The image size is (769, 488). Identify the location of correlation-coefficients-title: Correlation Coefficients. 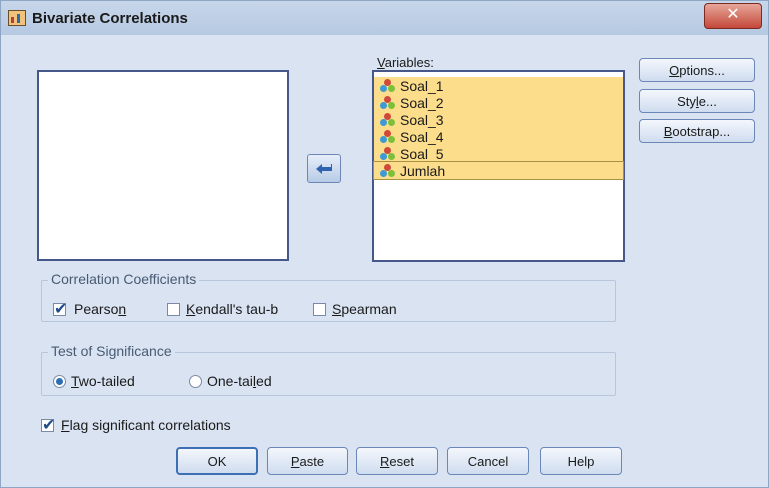
(124, 279).